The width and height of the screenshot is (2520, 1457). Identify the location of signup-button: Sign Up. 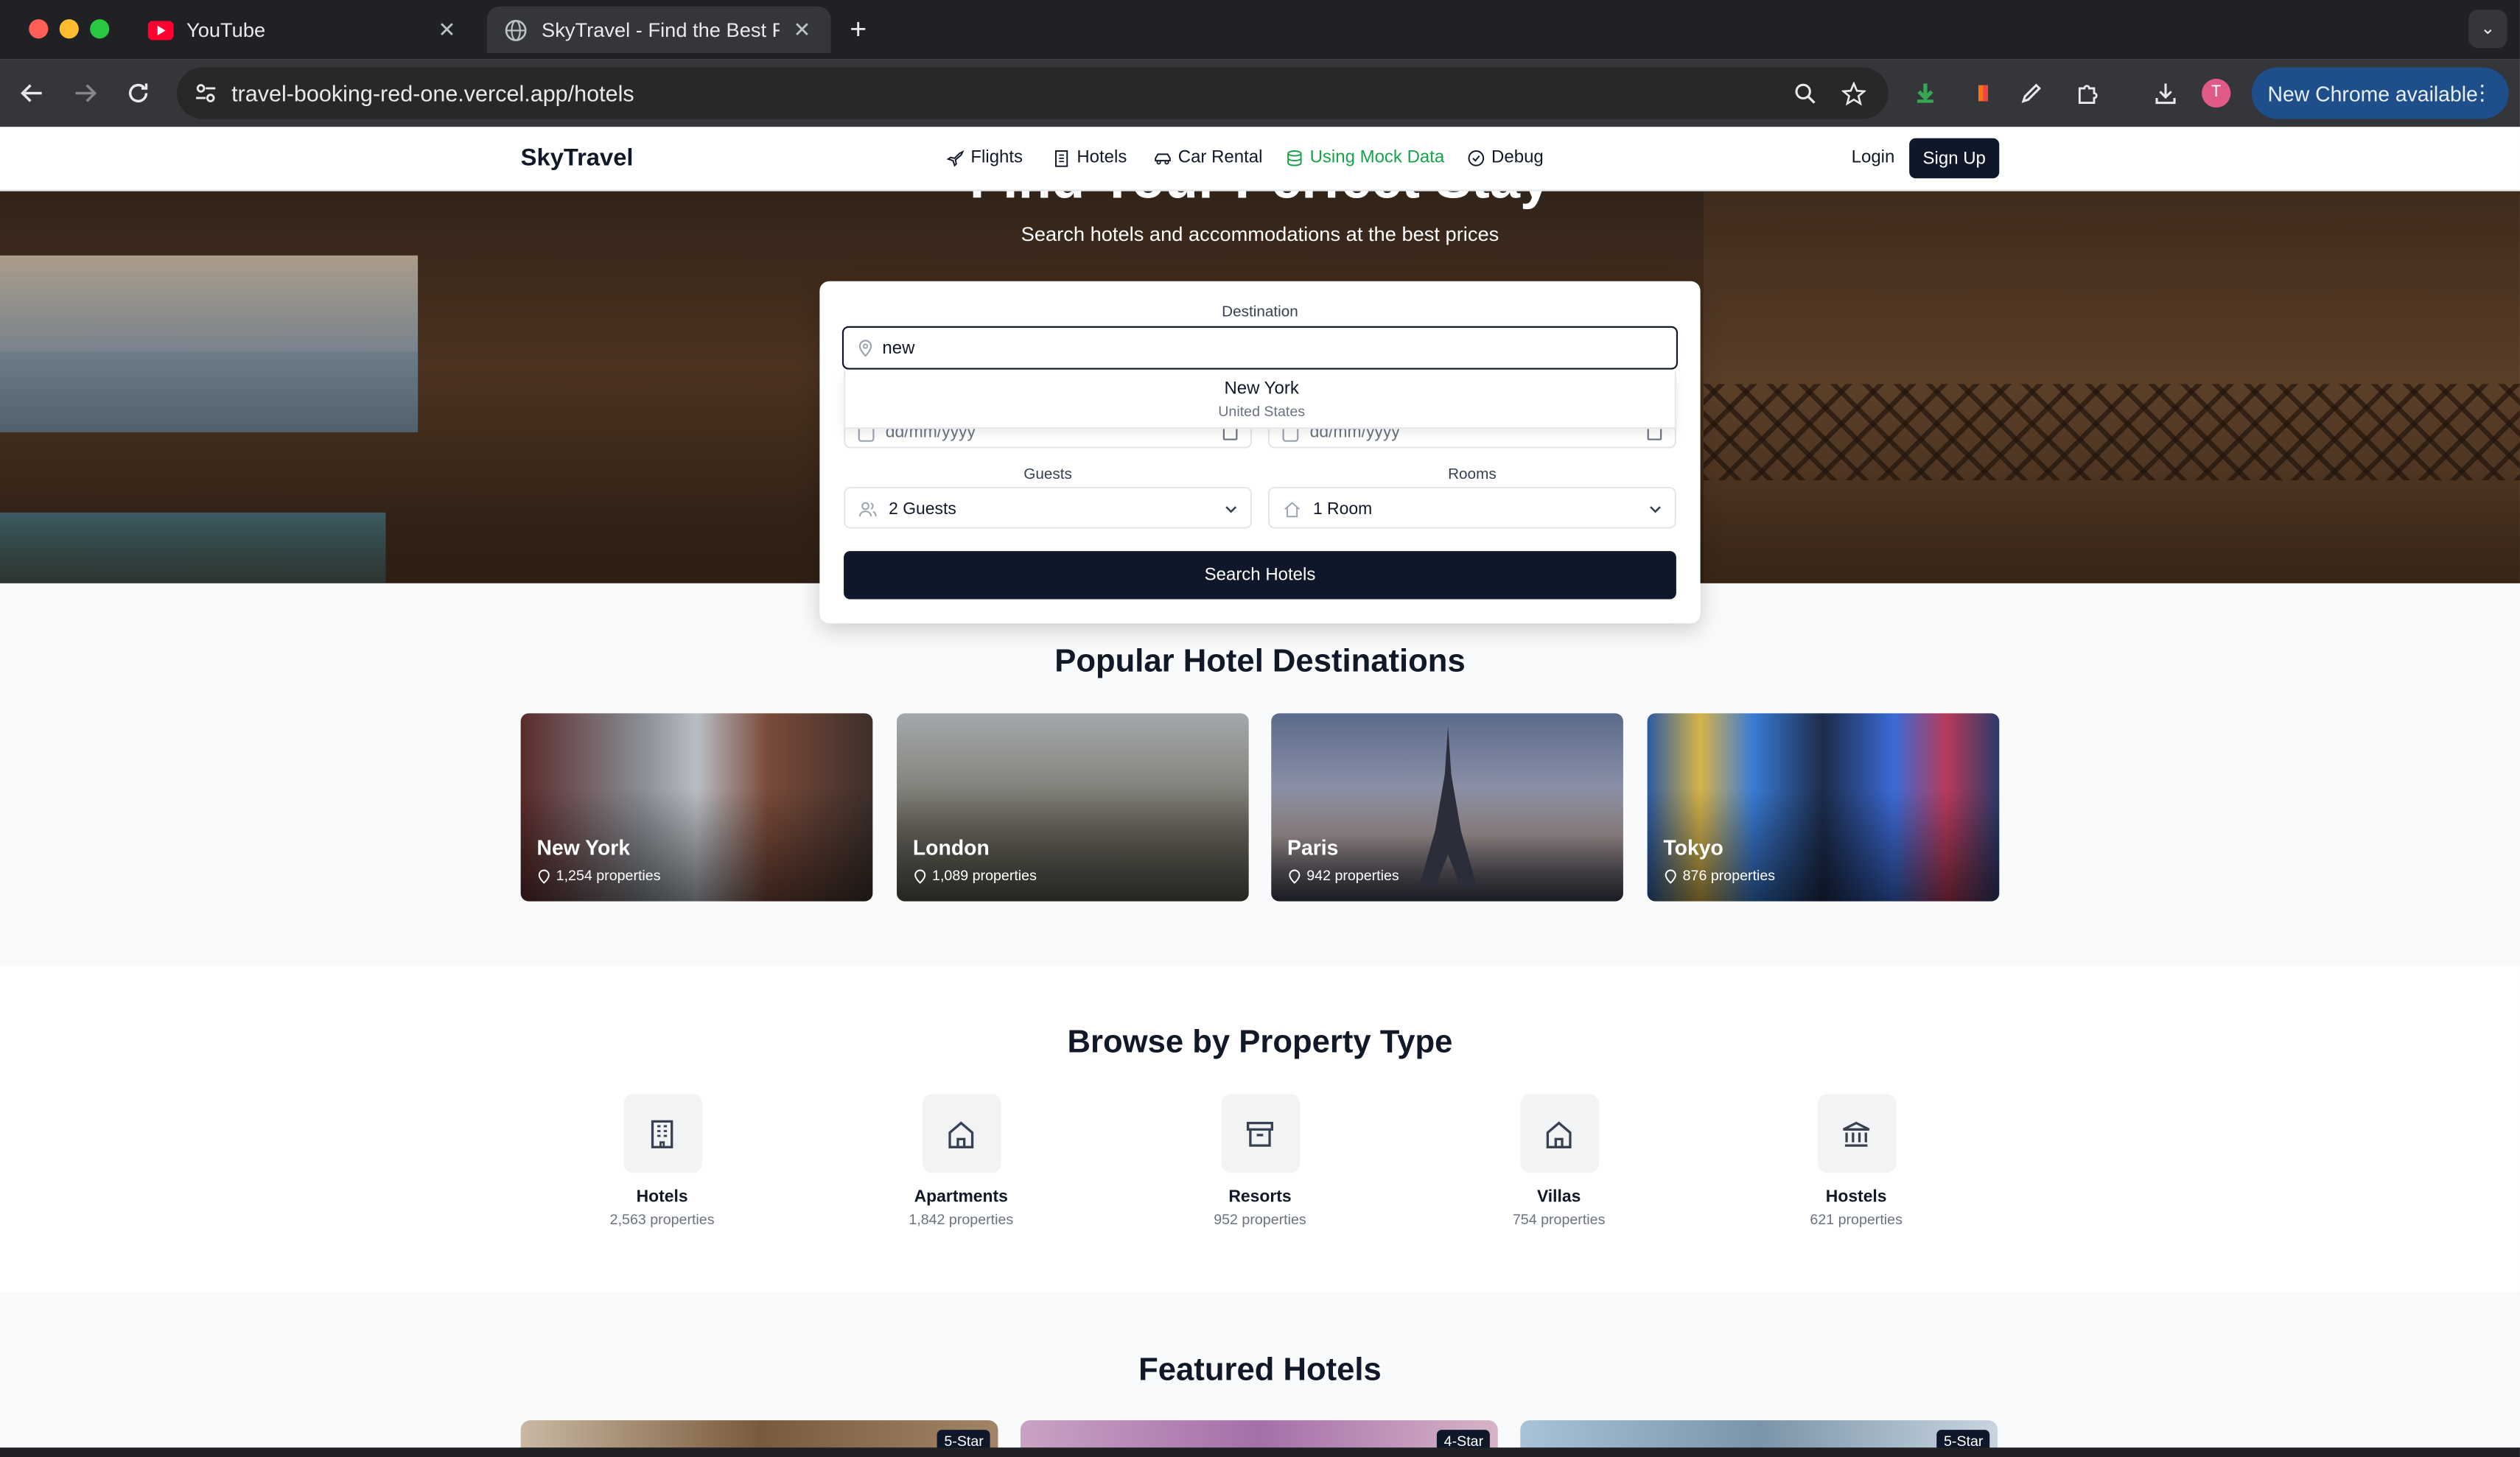
(1954, 158).